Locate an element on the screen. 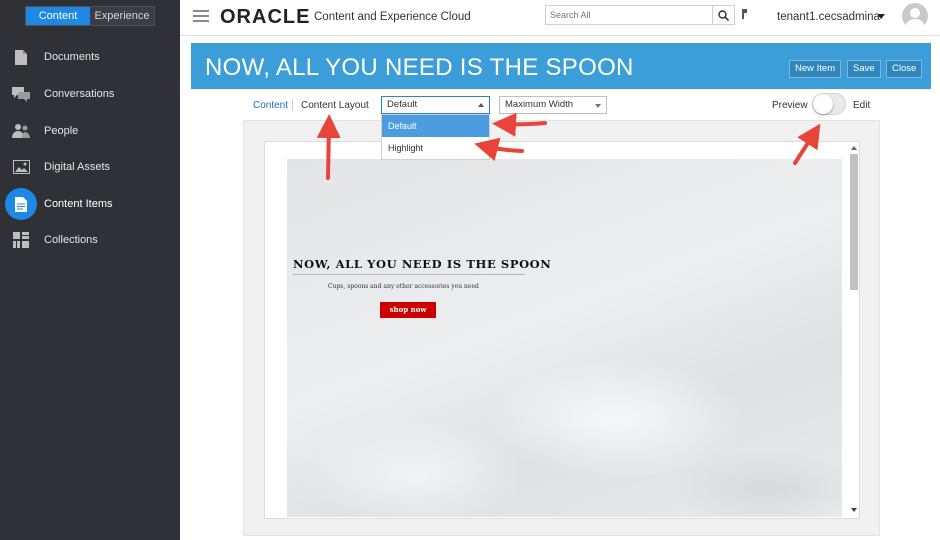 The image size is (940, 540). app-title: Content and Experience Cloud is located at coordinates (392, 17).